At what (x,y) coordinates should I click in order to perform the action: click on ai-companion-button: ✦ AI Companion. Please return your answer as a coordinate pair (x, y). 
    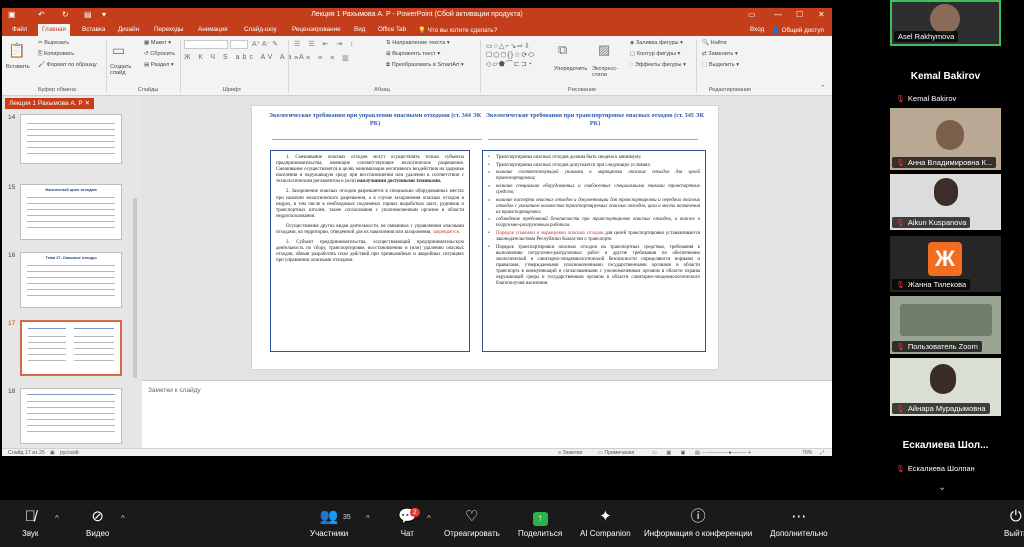
    Looking at the image, I should click on (605, 523).